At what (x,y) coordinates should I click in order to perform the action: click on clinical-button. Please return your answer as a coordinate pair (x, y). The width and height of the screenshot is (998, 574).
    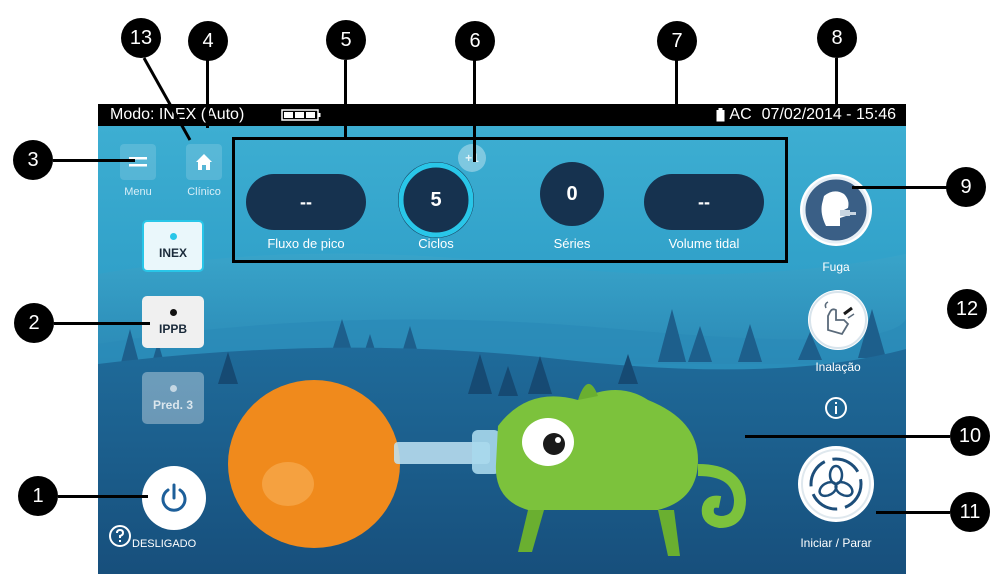
    Looking at the image, I should click on (204, 162).